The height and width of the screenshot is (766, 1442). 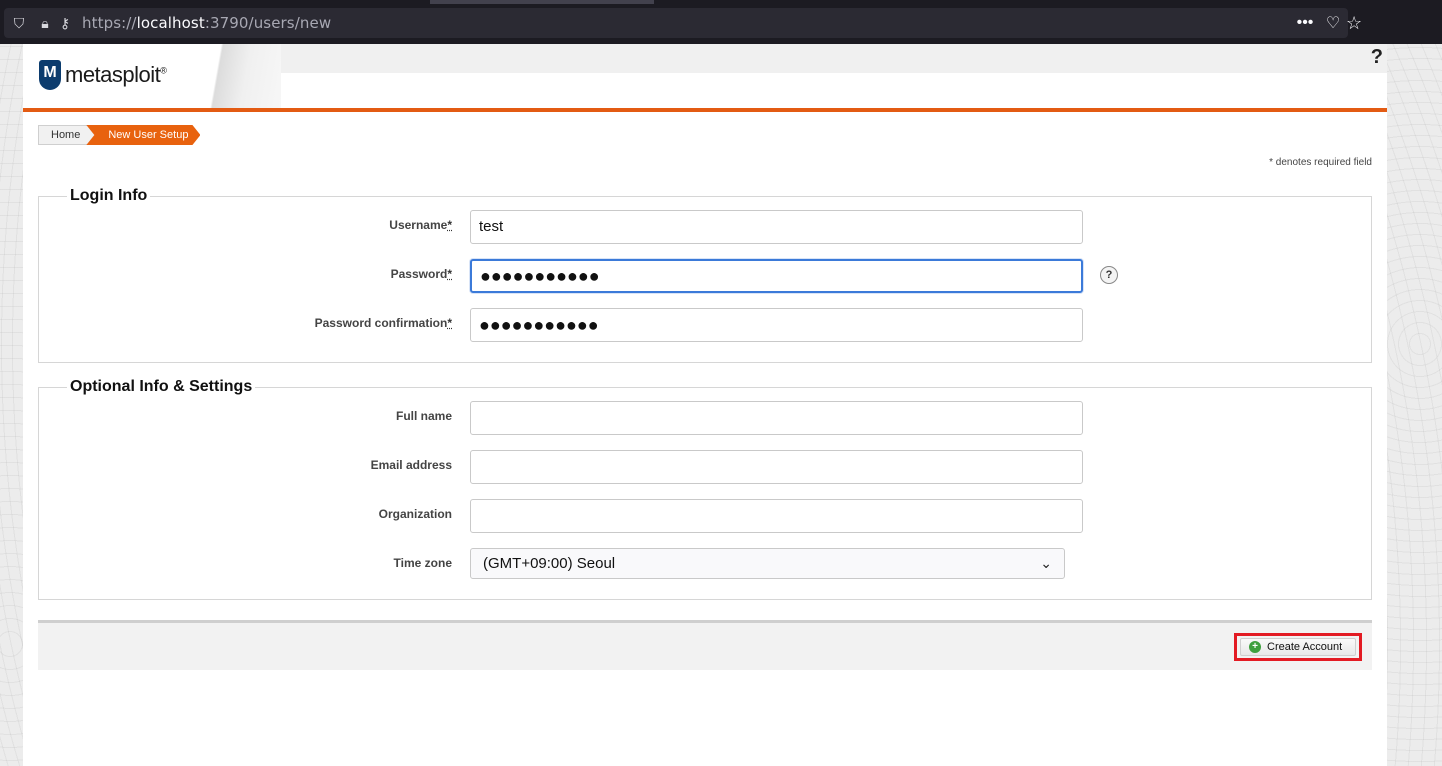 What do you see at coordinates (776, 276) in the screenshot?
I see `password-input: ●●●●●●●●●●●` at bounding box center [776, 276].